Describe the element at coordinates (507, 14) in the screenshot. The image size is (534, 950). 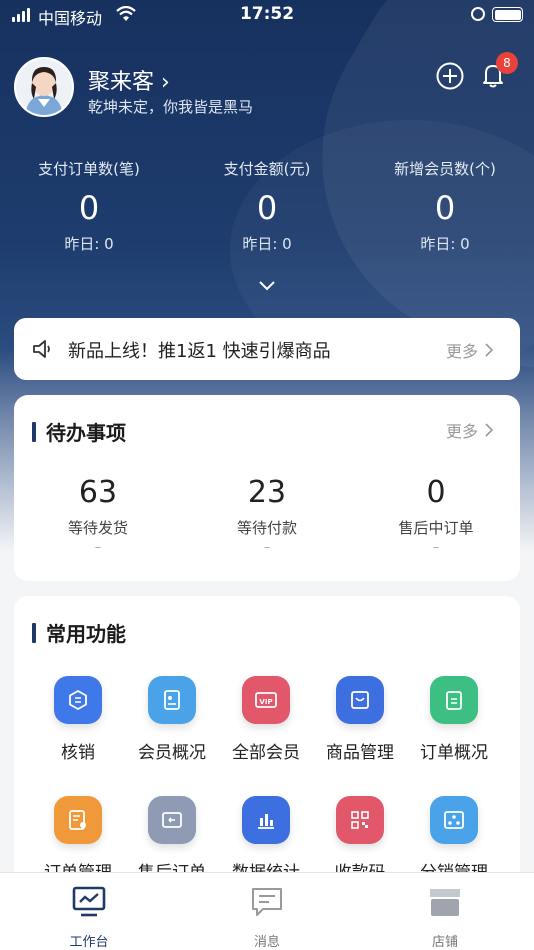
I see `battery-icon` at that location.